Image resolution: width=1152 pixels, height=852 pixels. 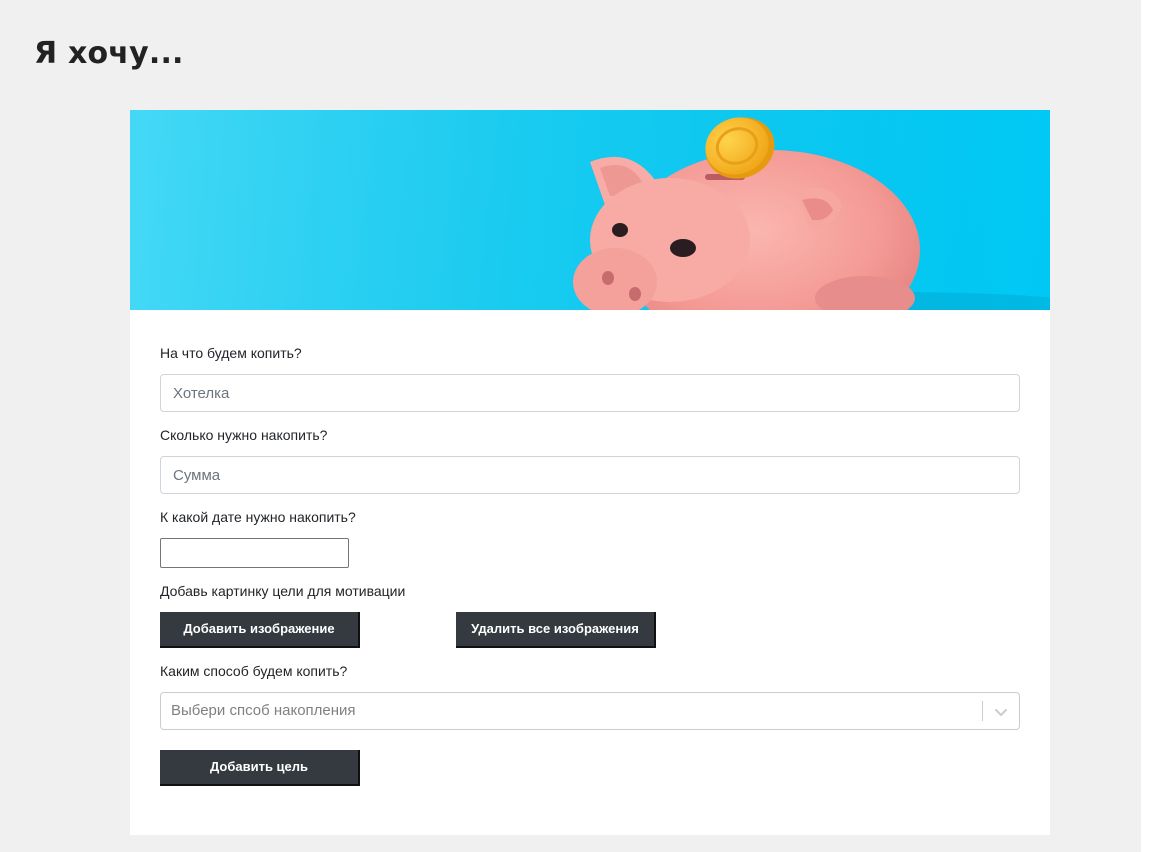 What do you see at coordinates (231, 353) in the screenshot?
I see `goal-label: На что будем копить?` at bounding box center [231, 353].